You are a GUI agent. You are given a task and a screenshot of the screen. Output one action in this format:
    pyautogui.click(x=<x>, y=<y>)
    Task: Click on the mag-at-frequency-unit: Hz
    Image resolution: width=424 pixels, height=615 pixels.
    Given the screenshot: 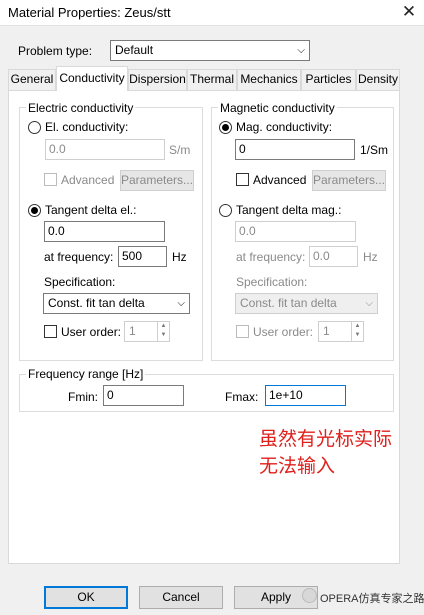 What is the action you would take?
    pyautogui.click(x=370, y=257)
    